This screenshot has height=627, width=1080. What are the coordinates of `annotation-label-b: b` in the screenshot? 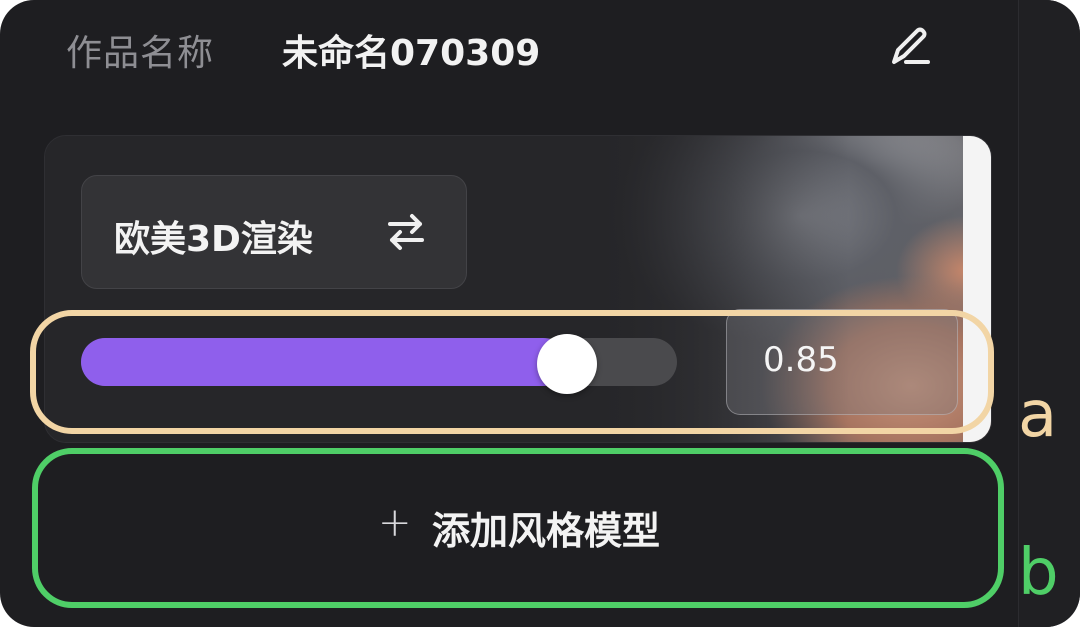 It's located at (1038, 573).